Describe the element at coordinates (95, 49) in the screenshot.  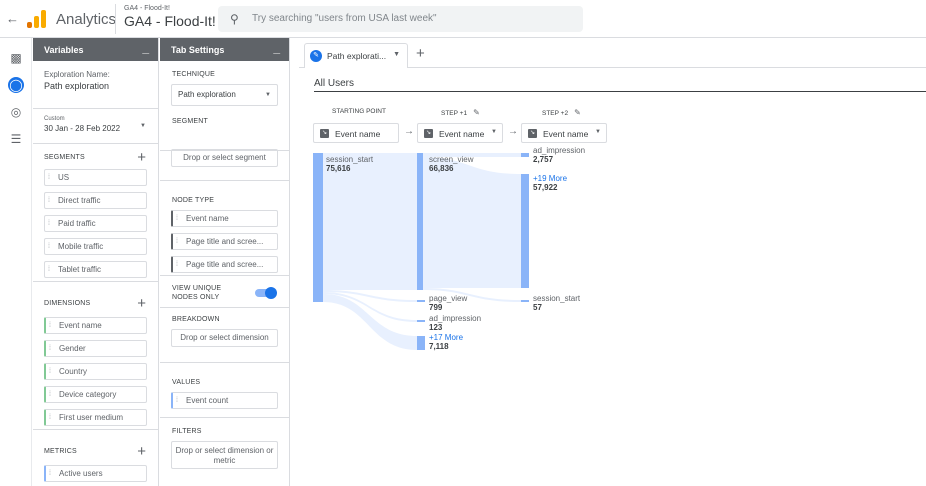
I see `variables-header: Variables _` at that location.